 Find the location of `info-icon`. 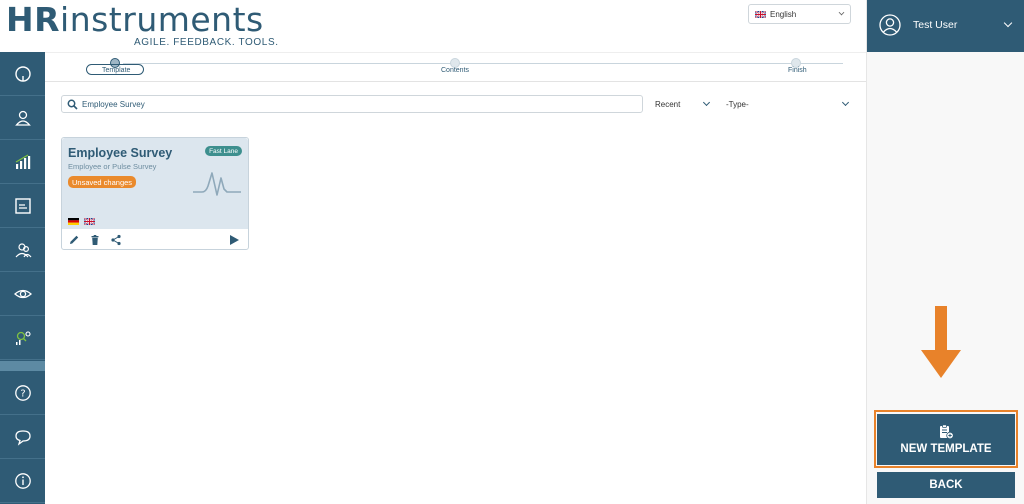

info-icon is located at coordinates (22, 480).